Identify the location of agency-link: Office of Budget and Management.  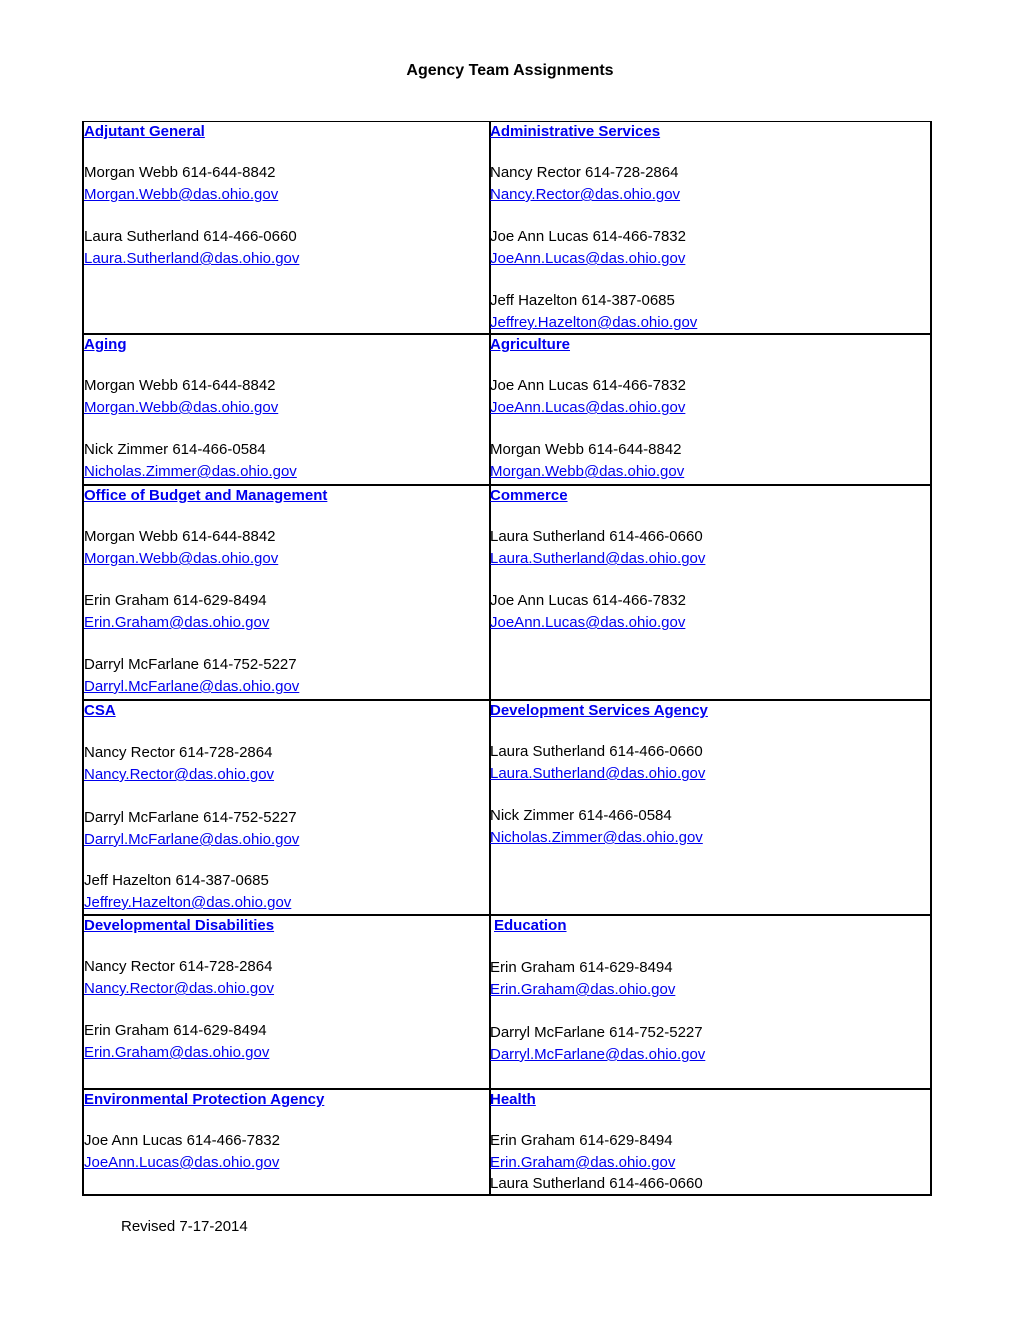
(205, 495).